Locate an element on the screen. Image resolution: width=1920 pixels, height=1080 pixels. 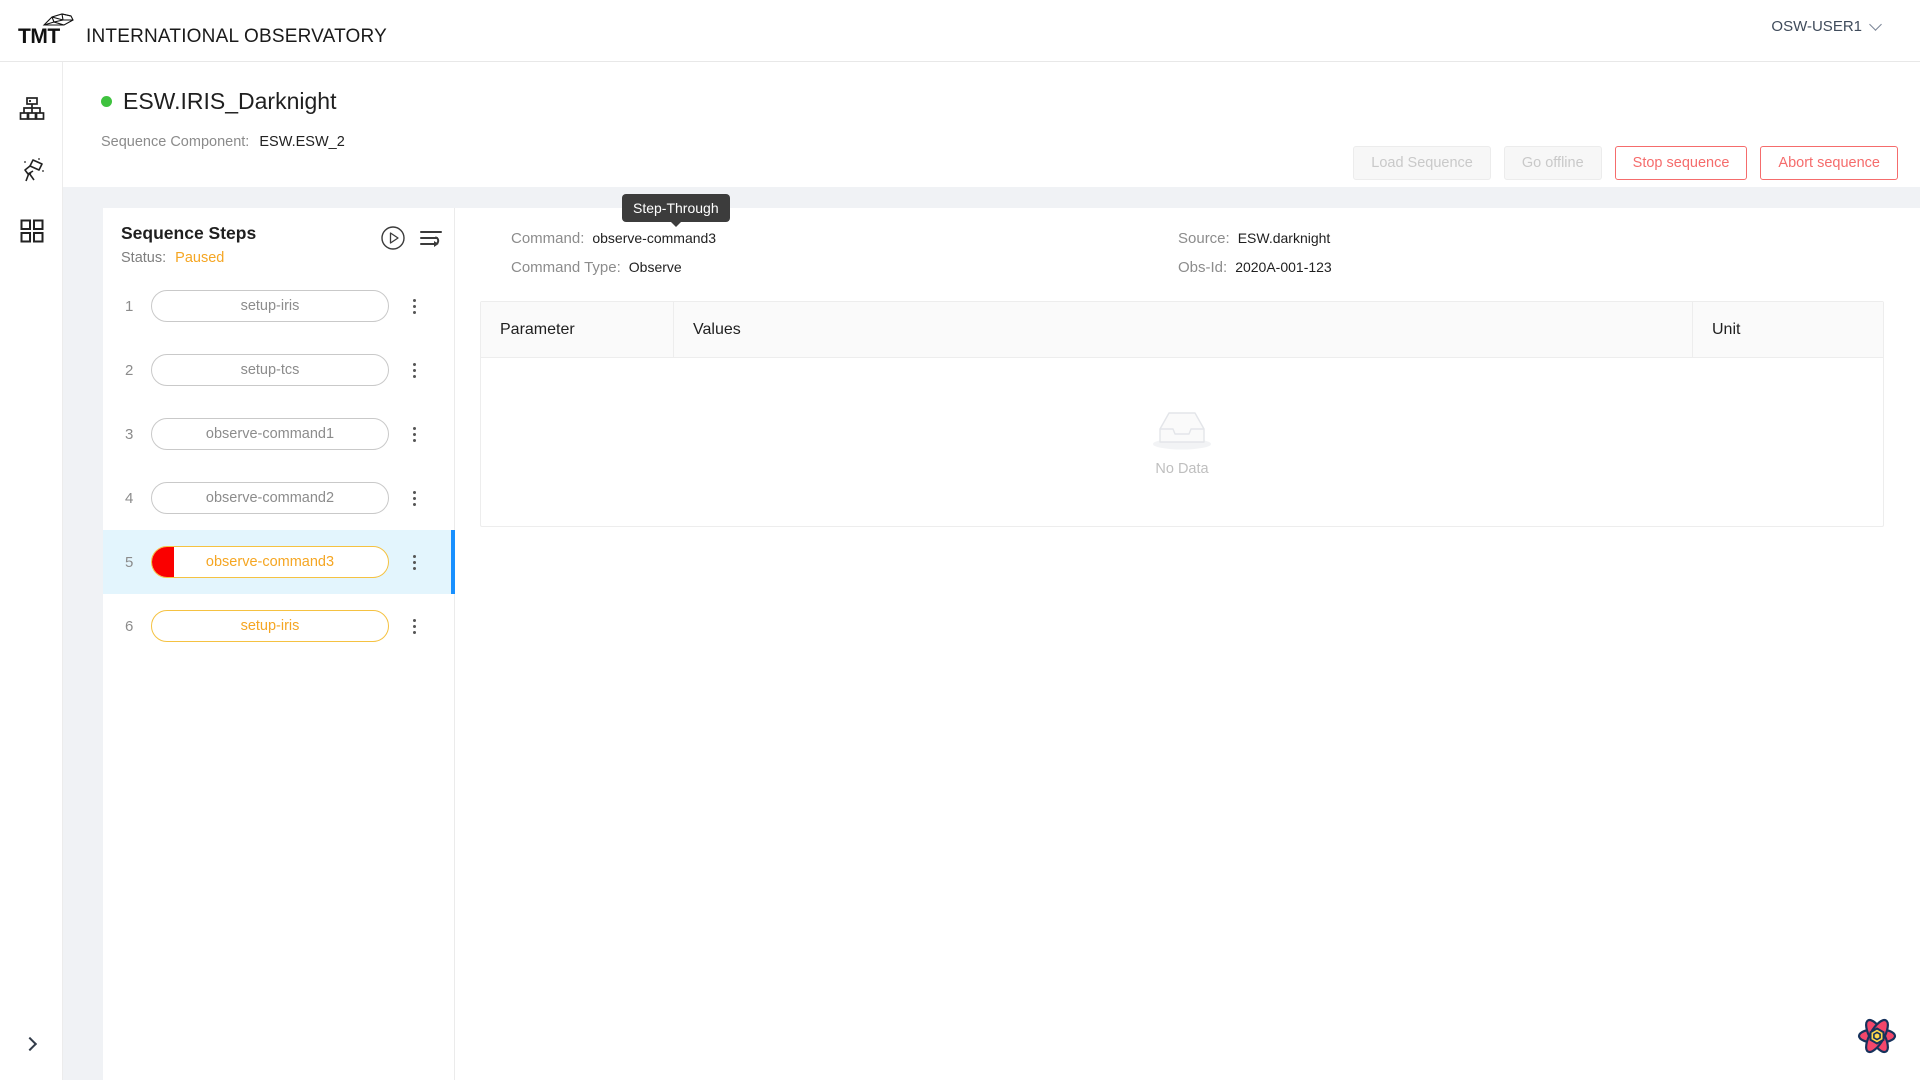
step-row: 3 observe-command1 is located at coordinates (279, 434).